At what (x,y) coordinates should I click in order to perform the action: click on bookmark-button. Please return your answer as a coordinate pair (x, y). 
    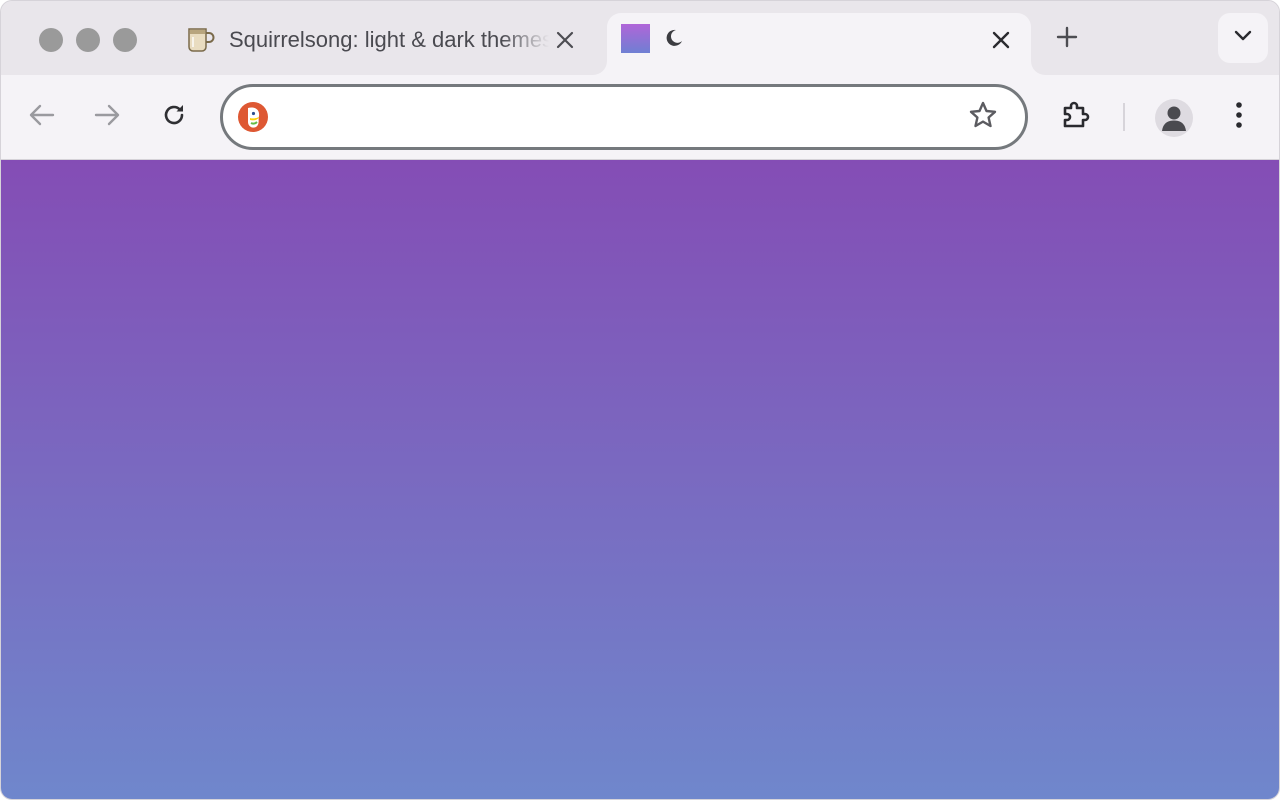
    Looking at the image, I should click on (983, 117).